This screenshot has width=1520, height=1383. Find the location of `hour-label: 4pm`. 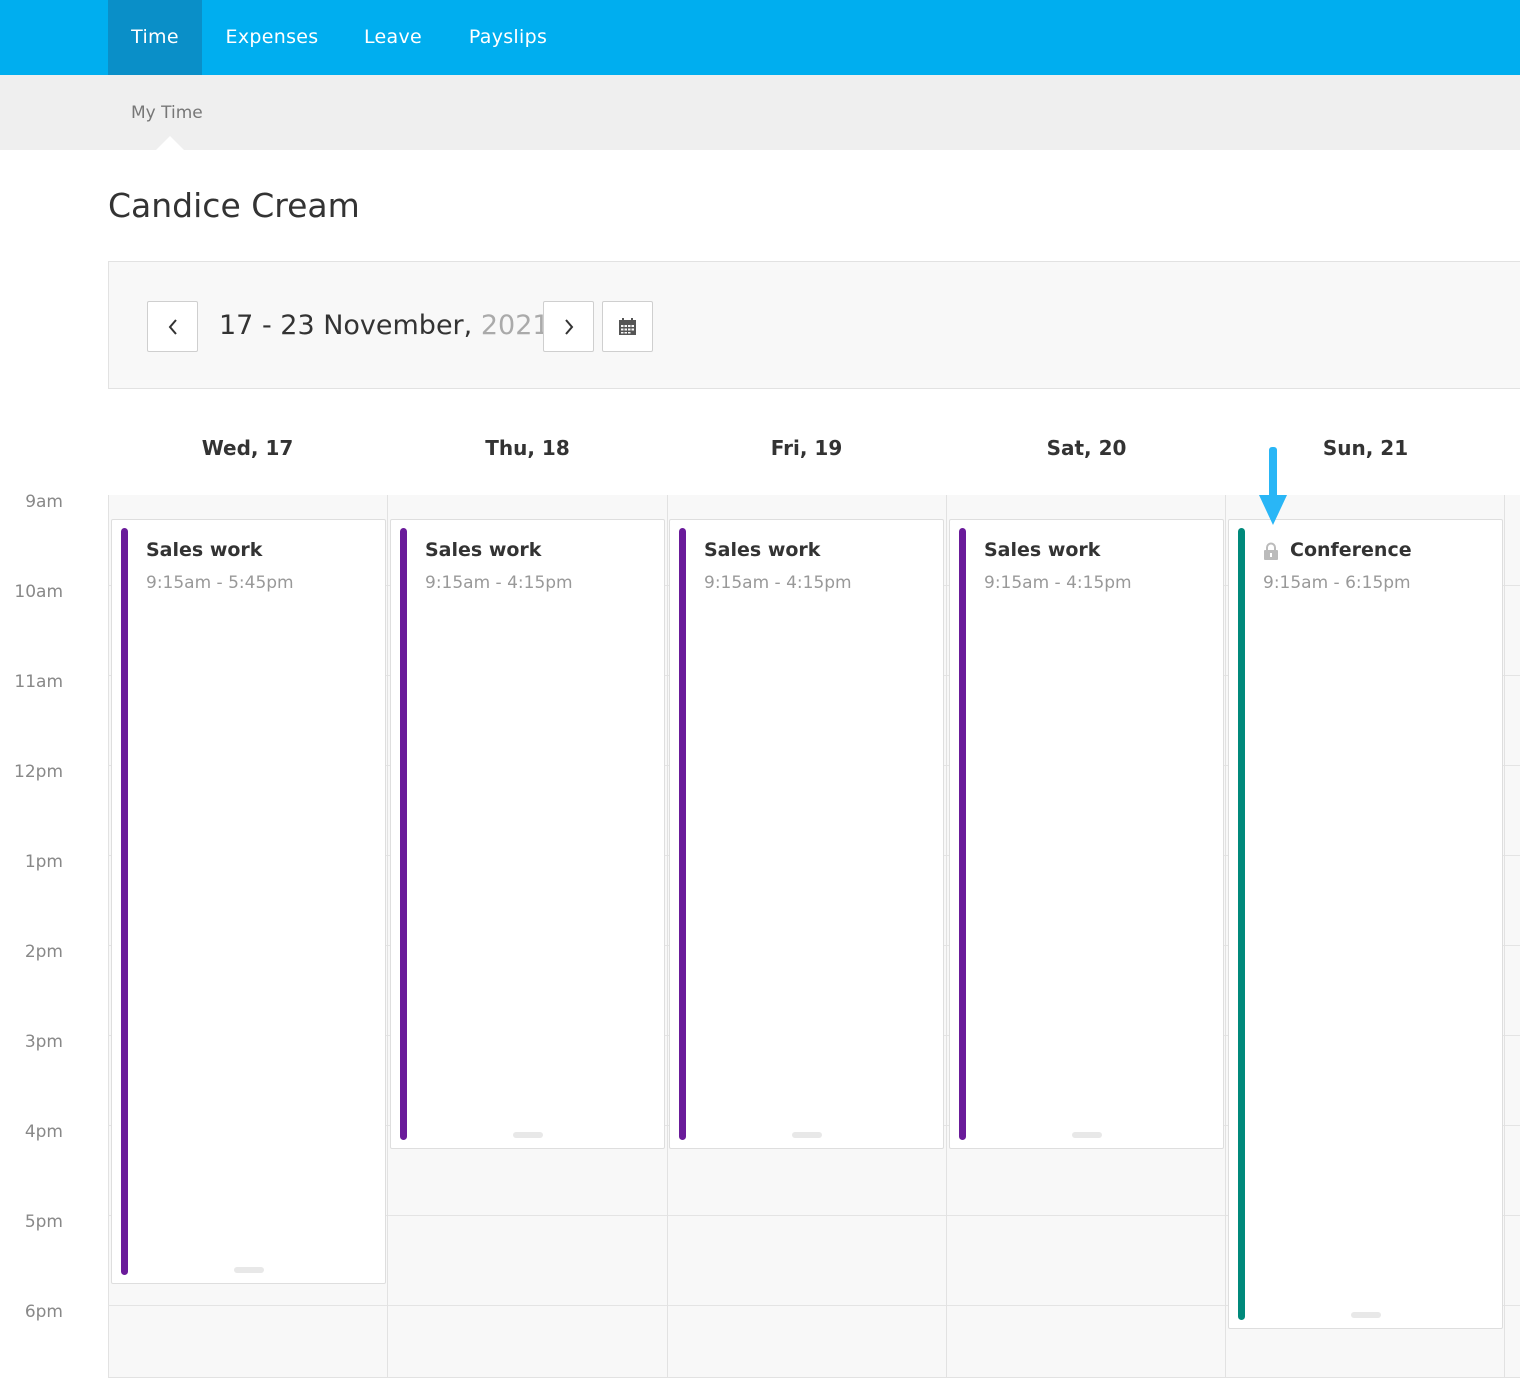

hour-label: 4pm is located at coordinates (43, 1132).